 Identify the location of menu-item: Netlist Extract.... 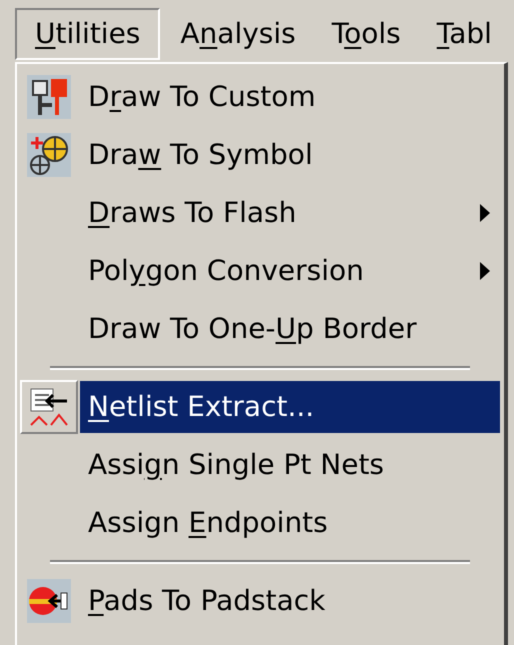
(290, 407).